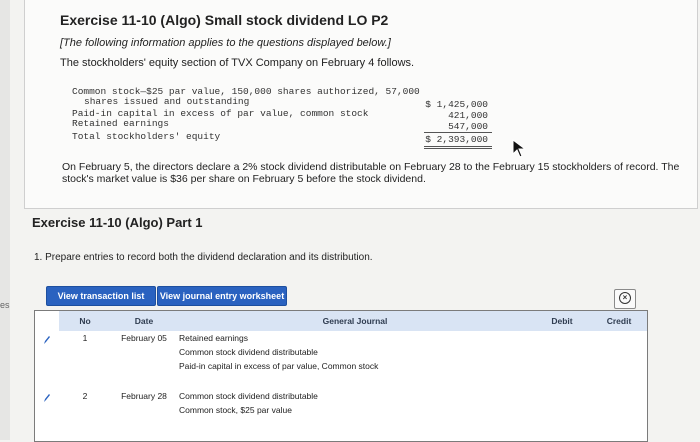 This screenshot has width=700, height=442. I want to click on part-title: Exercise 11-10 (Algo) Part 1, so click(117, 222).